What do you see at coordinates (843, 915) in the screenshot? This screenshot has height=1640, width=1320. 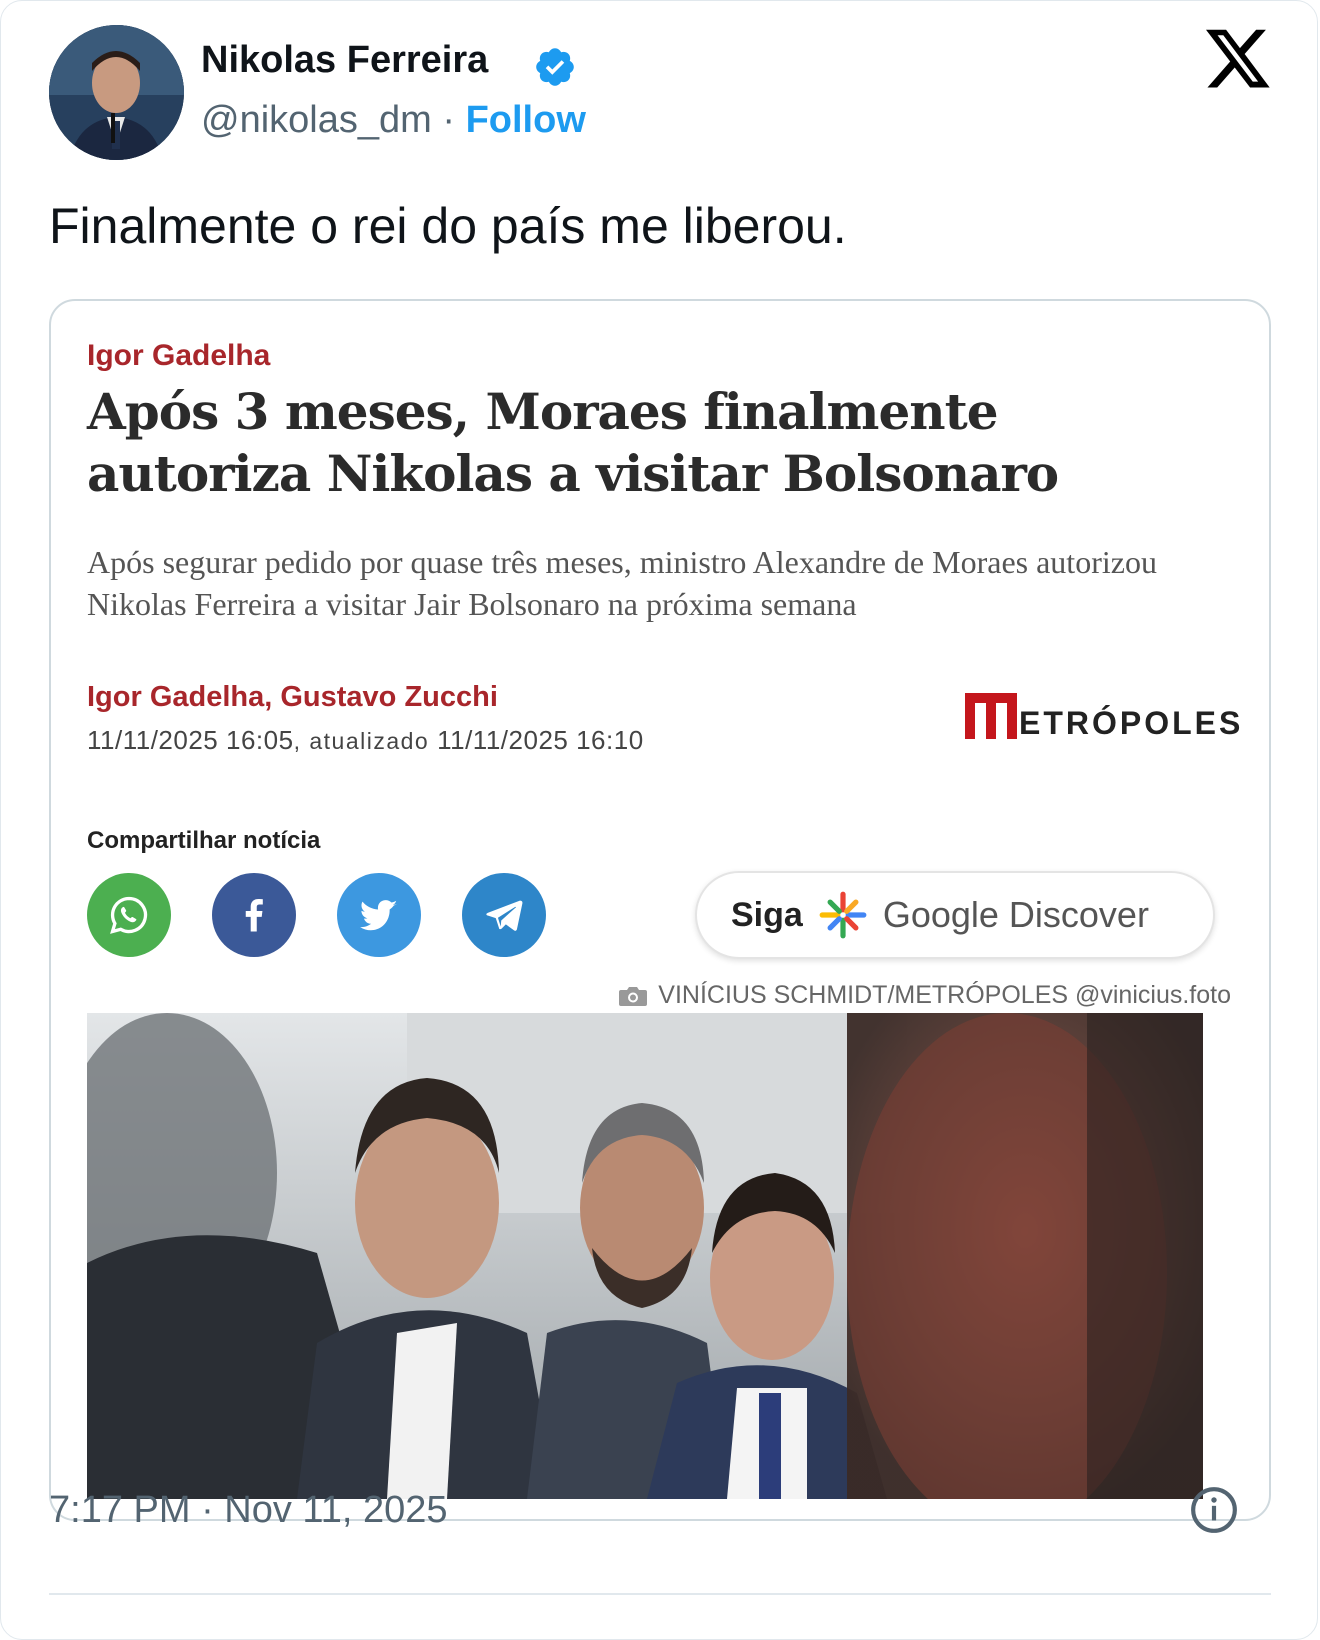 I see `google-discover-star-icon` at bounding box center [843, 915].